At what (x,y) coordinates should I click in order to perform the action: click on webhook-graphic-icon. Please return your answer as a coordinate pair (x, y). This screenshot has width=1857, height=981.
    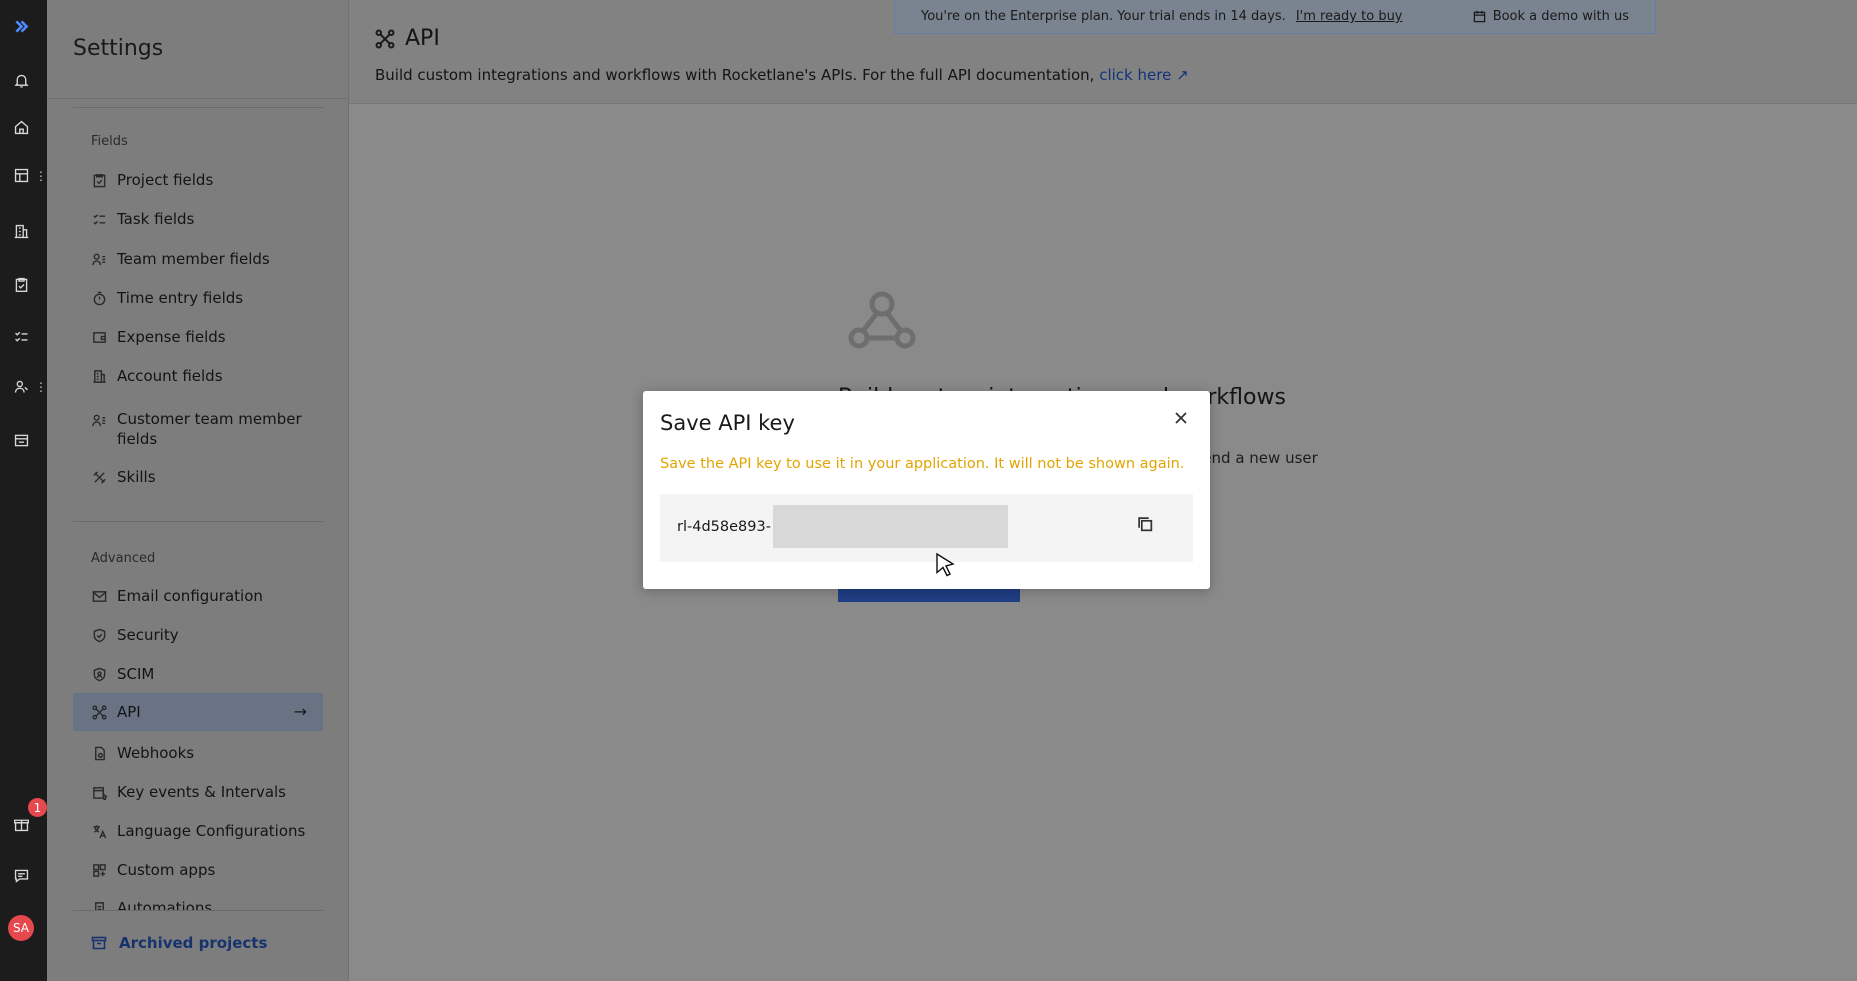
    Looking at the image, I should click on (882, 320).